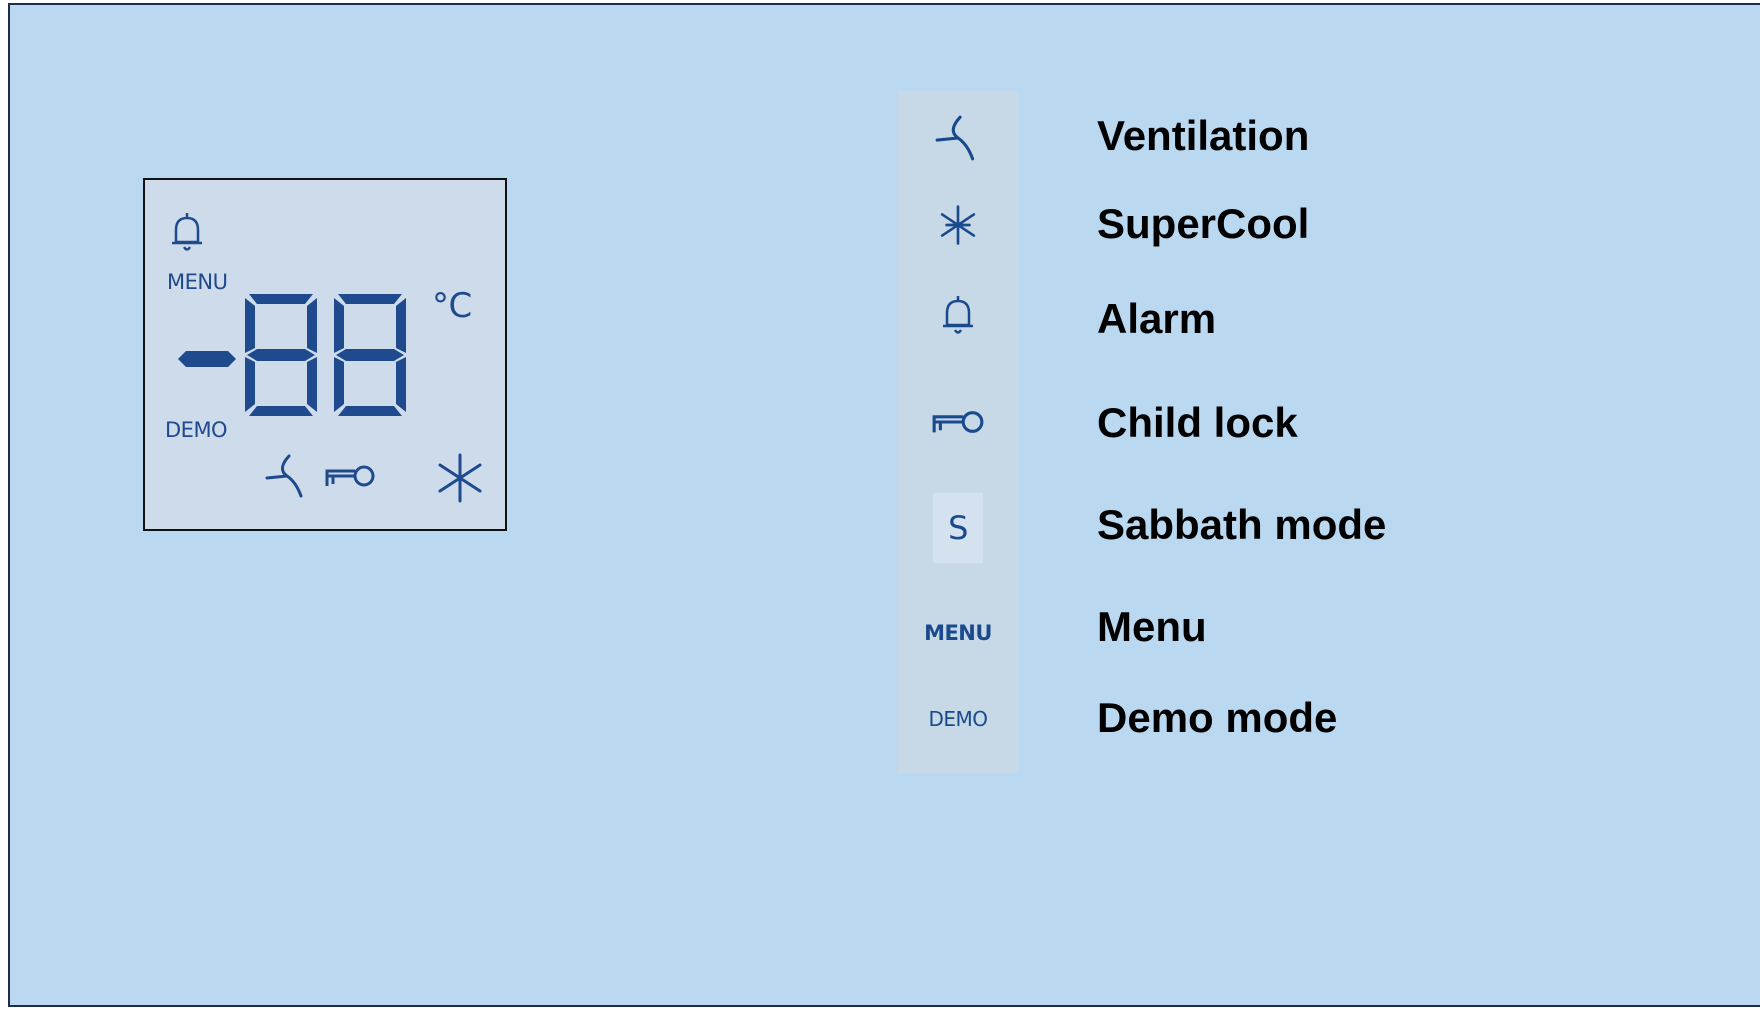 This screenshot has width=1760, height=1010. Describe the element at coordinates (325, 354) in the screenshot. I see `lcd-display: MENU DEMO °C` at that location.